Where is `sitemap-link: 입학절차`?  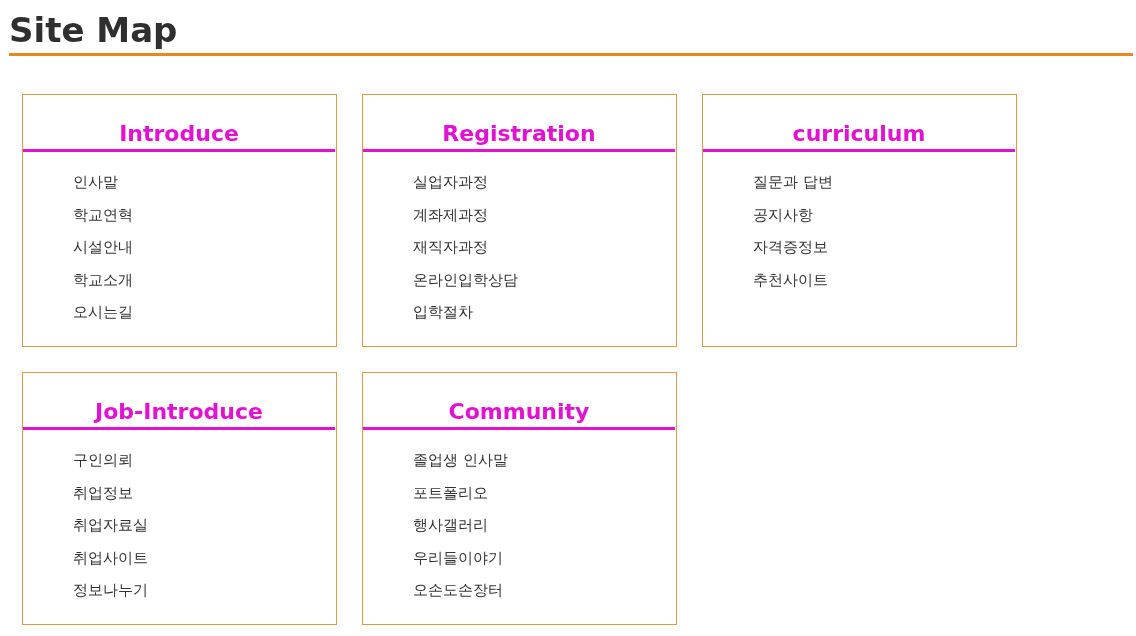
sitemap-link: 입학절차 is located at coordinates (443, 312).